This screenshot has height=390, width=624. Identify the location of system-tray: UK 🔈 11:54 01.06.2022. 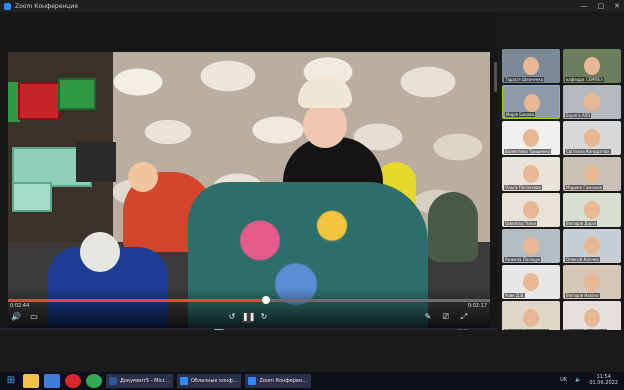
(589, 380).